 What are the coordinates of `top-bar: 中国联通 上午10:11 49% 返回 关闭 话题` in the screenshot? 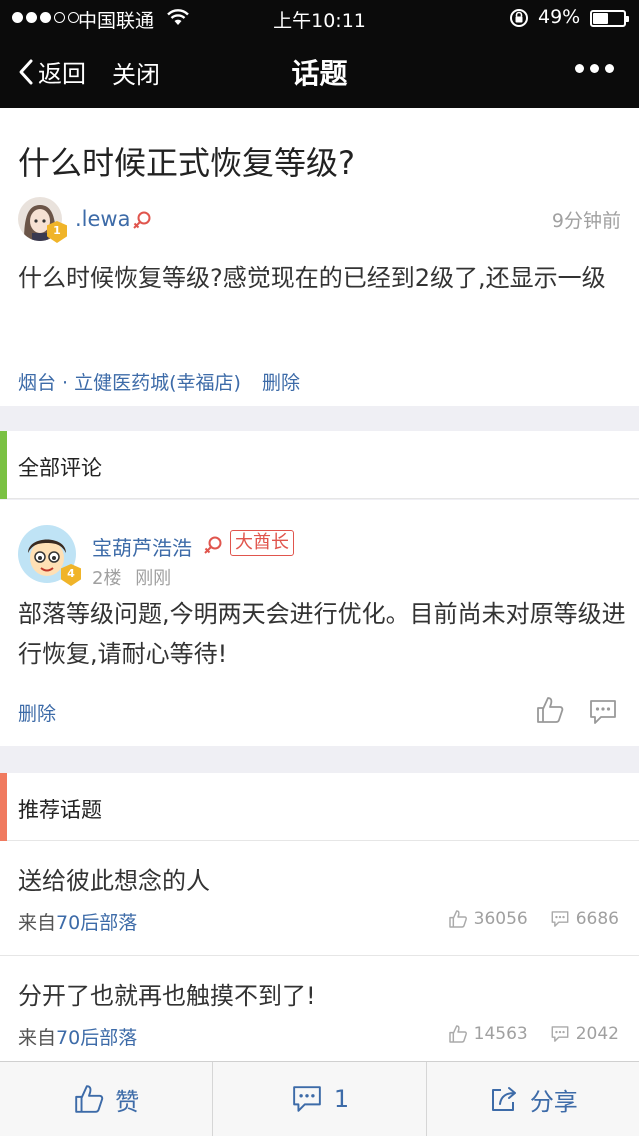 It's located at (319, 54).